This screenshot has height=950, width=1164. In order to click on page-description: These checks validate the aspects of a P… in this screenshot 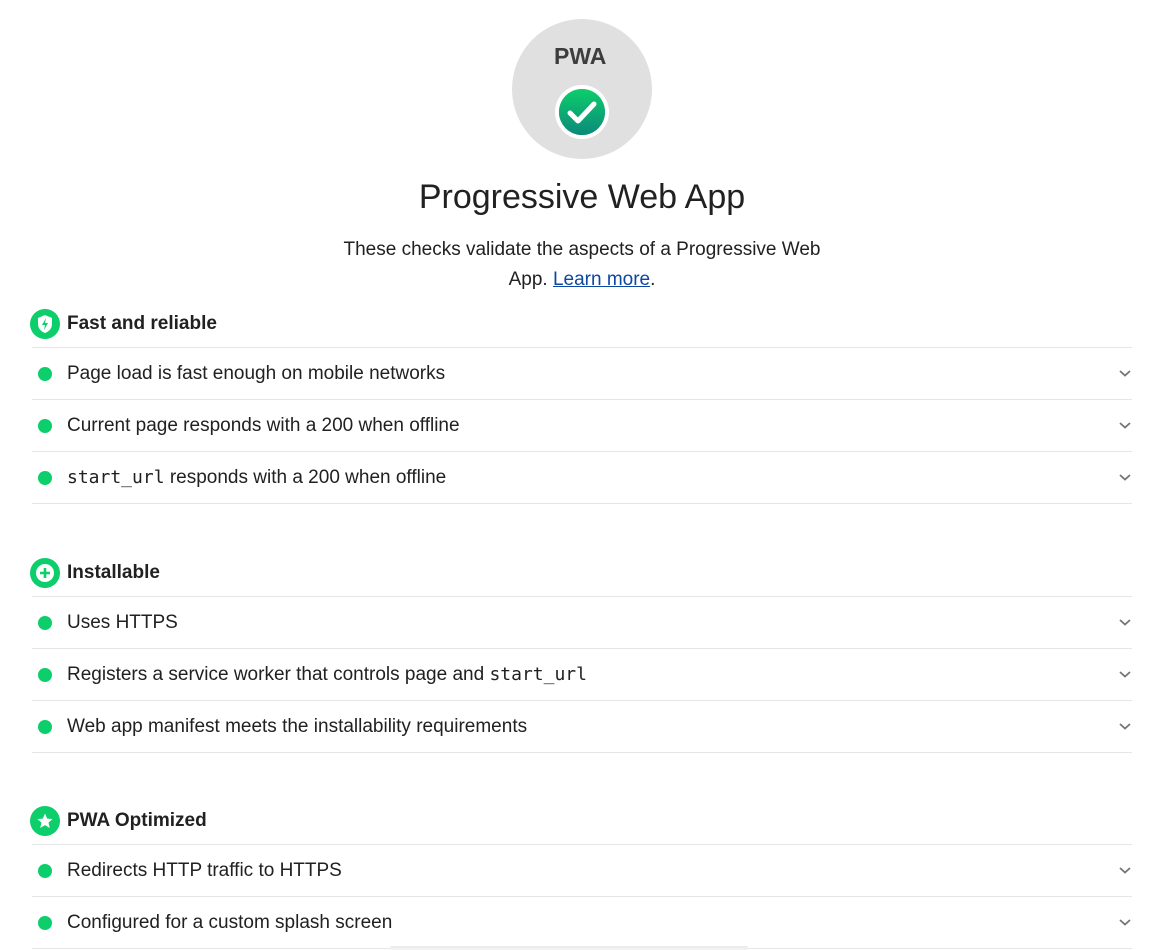, I will do `click(582, 265)`.